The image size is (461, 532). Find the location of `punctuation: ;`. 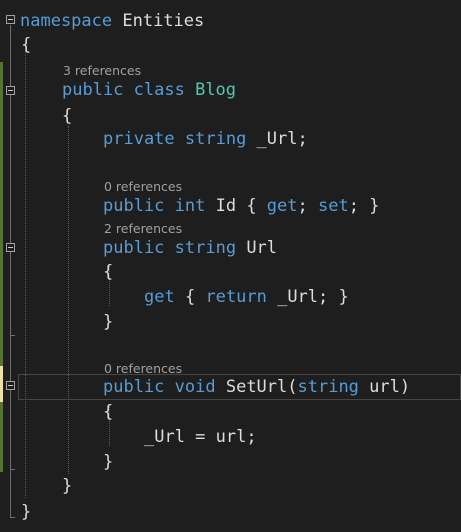

punctuation: ; is located at coordinates (307, 206).